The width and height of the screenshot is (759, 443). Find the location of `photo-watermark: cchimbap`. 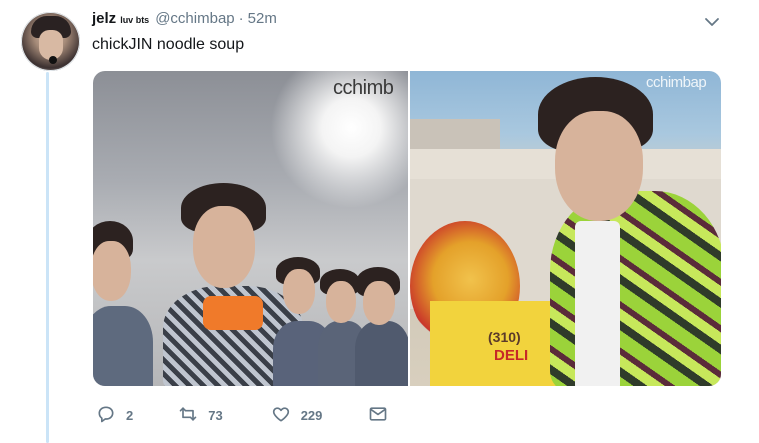

photo-watermark: cchimbap is located at coordinates (676, 82).